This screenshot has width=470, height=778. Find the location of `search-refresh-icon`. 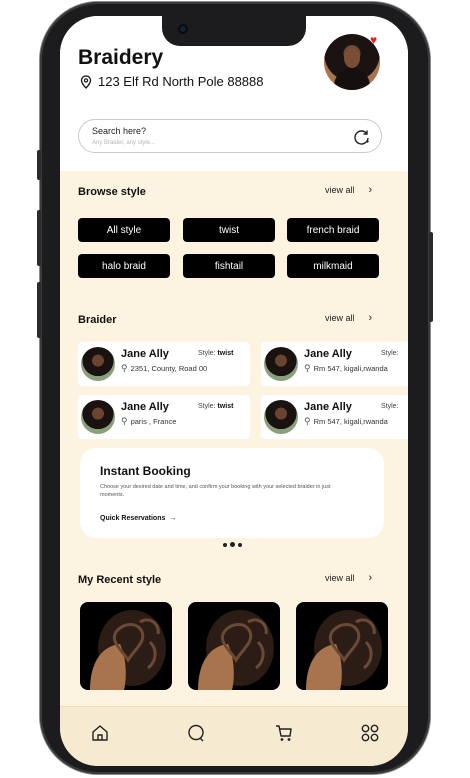

search-refresh-icon is located at coordinates (362, 137).